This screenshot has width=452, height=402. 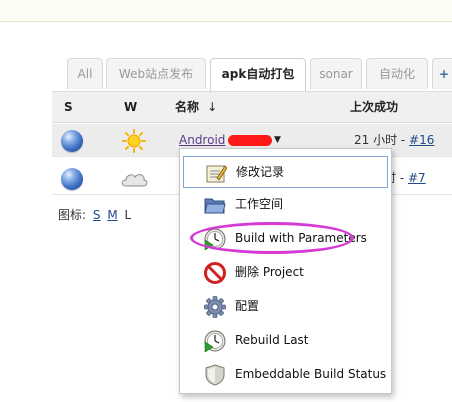 What do you see at coordinates (212, 107) in the screenshot?
I see `sort-arrow-icon: ↓` at bounding box center [212, 107].